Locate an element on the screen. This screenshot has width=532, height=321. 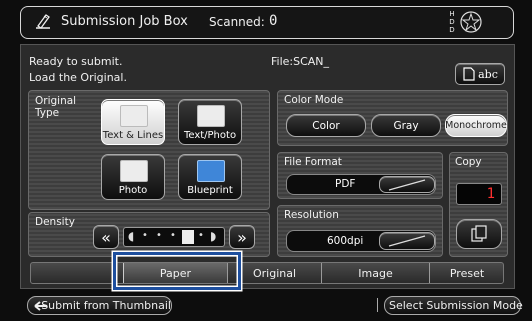
color-mode-panel: Color Mode Color Gray Monochrome is located at coordinates (392, 118).